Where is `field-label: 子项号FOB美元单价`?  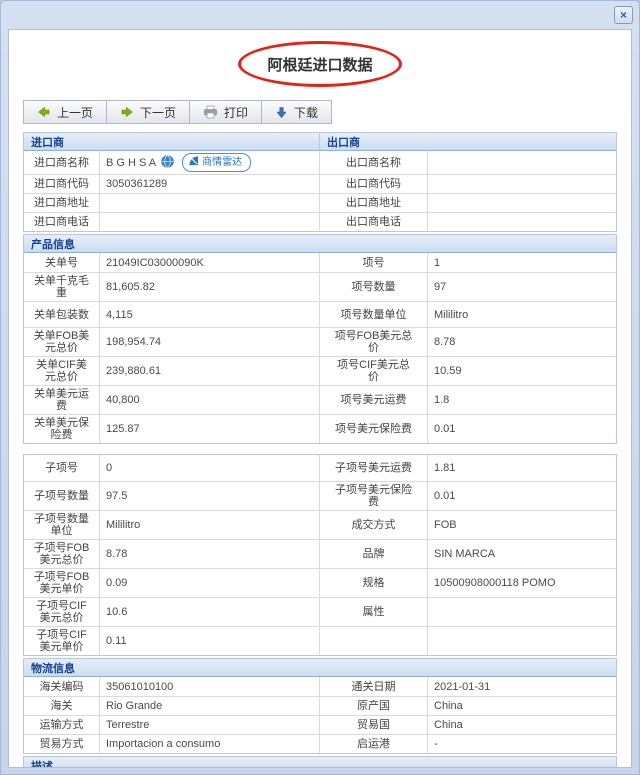
field-label: 子项号FOB美元单价 is located at coordinates (62, 583).